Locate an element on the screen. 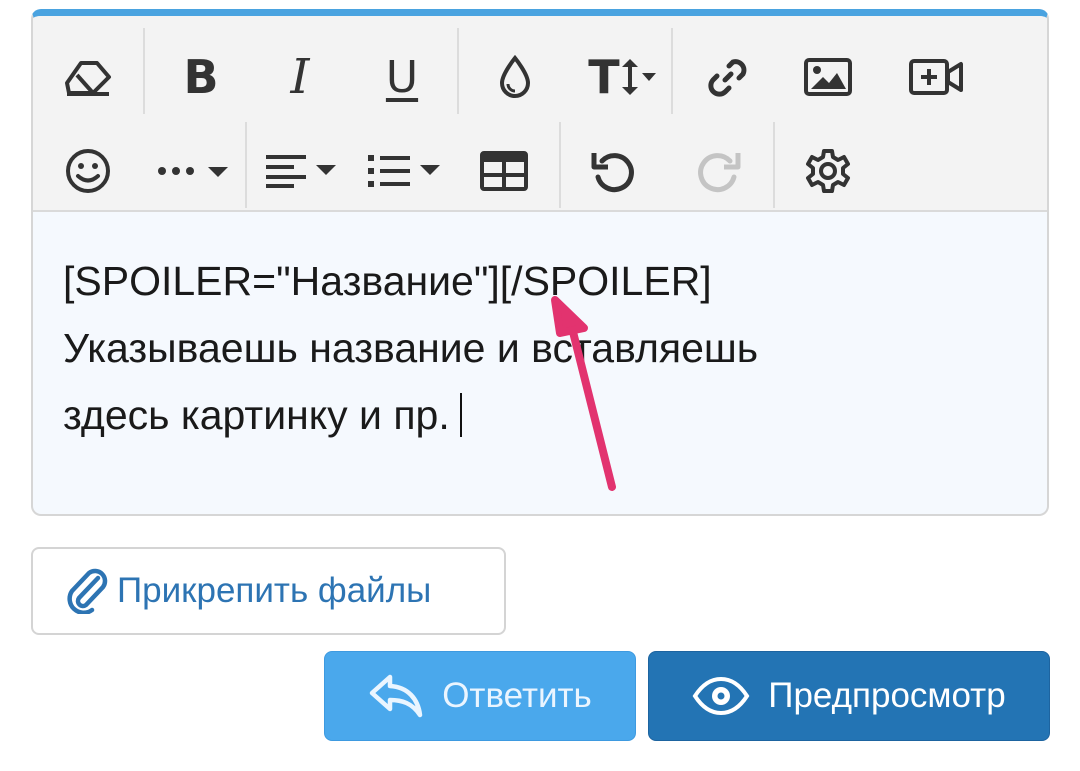  list-icon is located at coordinates (404, 171).